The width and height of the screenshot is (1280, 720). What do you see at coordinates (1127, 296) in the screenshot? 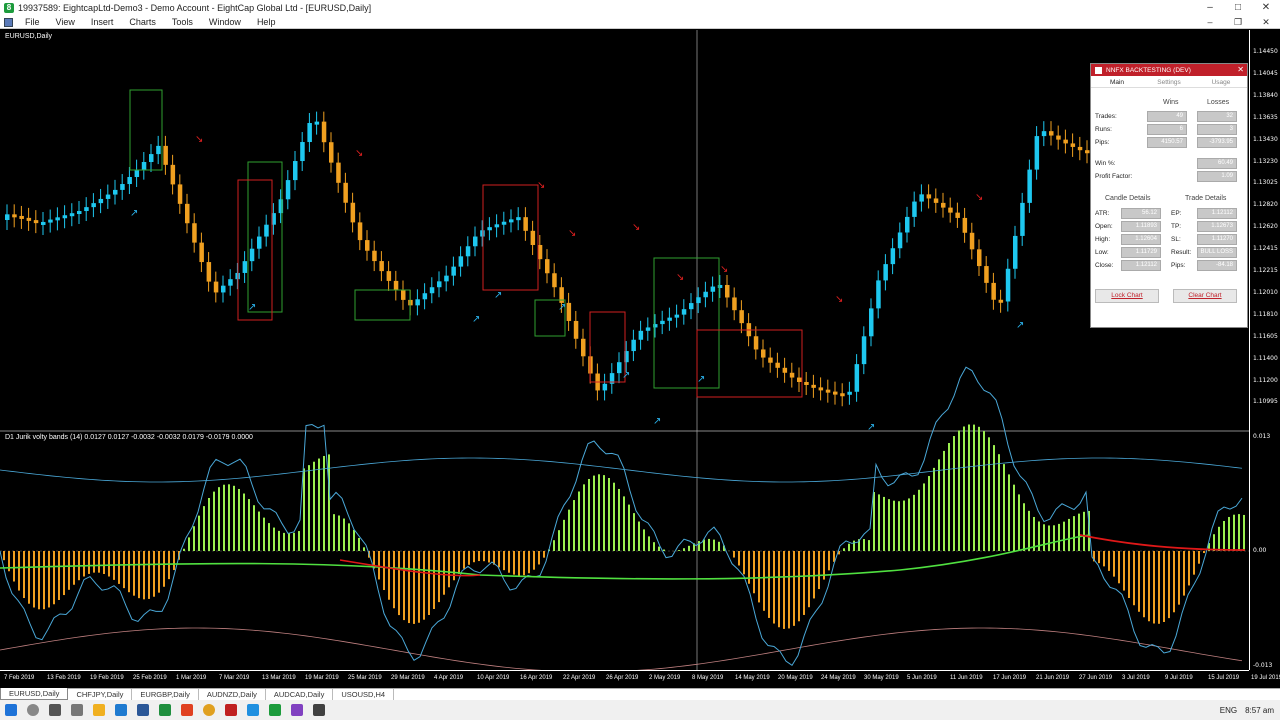
I see `lock-chart-button: Lock Chart` at bounding box center [1127, 296].